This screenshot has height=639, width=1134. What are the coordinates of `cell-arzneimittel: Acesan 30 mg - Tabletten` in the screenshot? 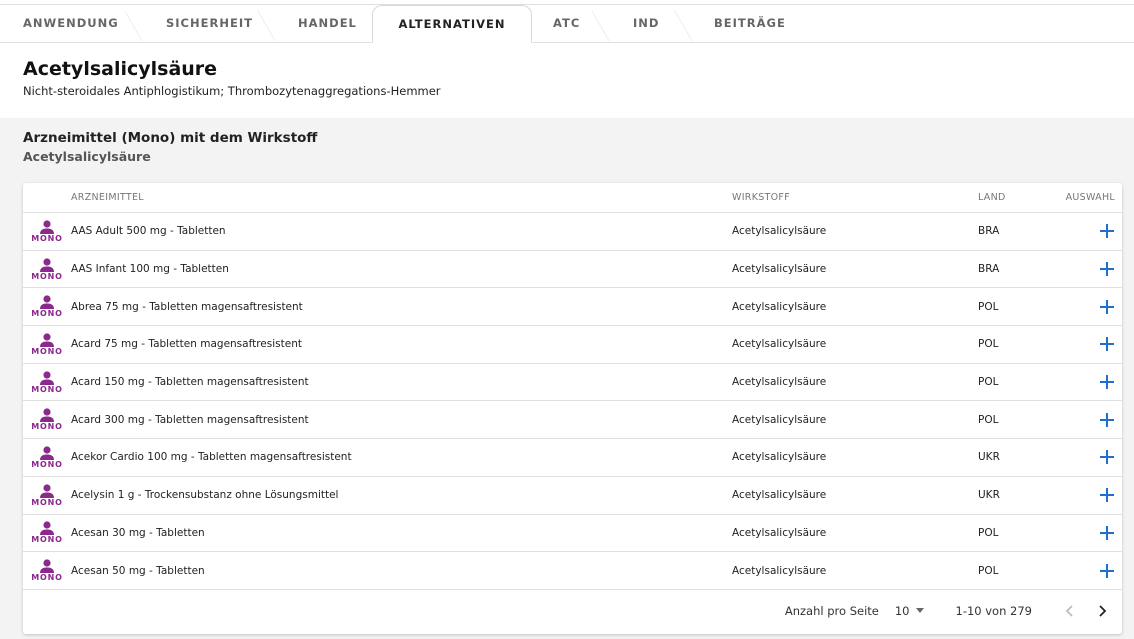 It's located at (401, 533).